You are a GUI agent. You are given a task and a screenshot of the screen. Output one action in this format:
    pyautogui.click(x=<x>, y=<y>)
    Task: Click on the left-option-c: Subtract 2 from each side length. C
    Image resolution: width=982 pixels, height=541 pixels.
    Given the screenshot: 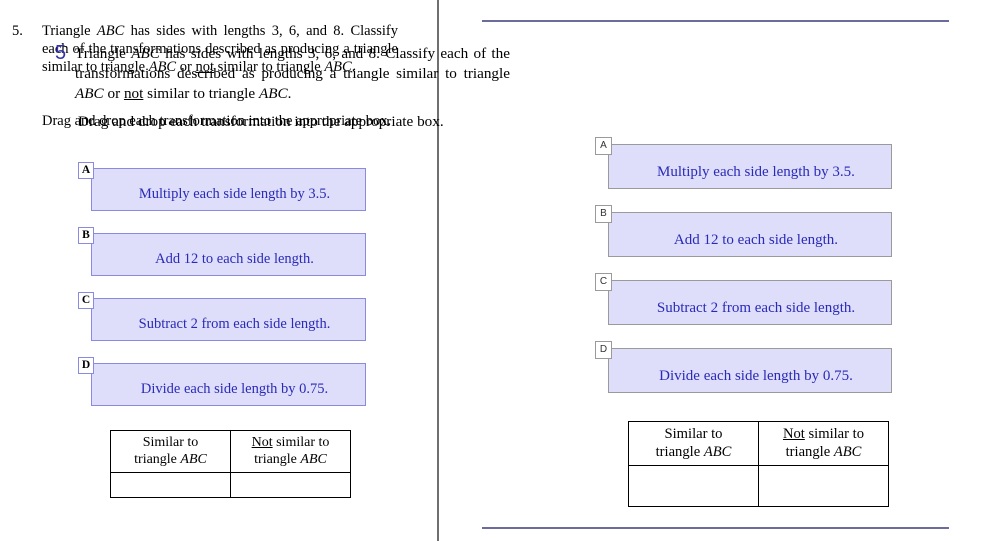 What is the action you would take?
    pyautogui.click(x=222, y=316)
    